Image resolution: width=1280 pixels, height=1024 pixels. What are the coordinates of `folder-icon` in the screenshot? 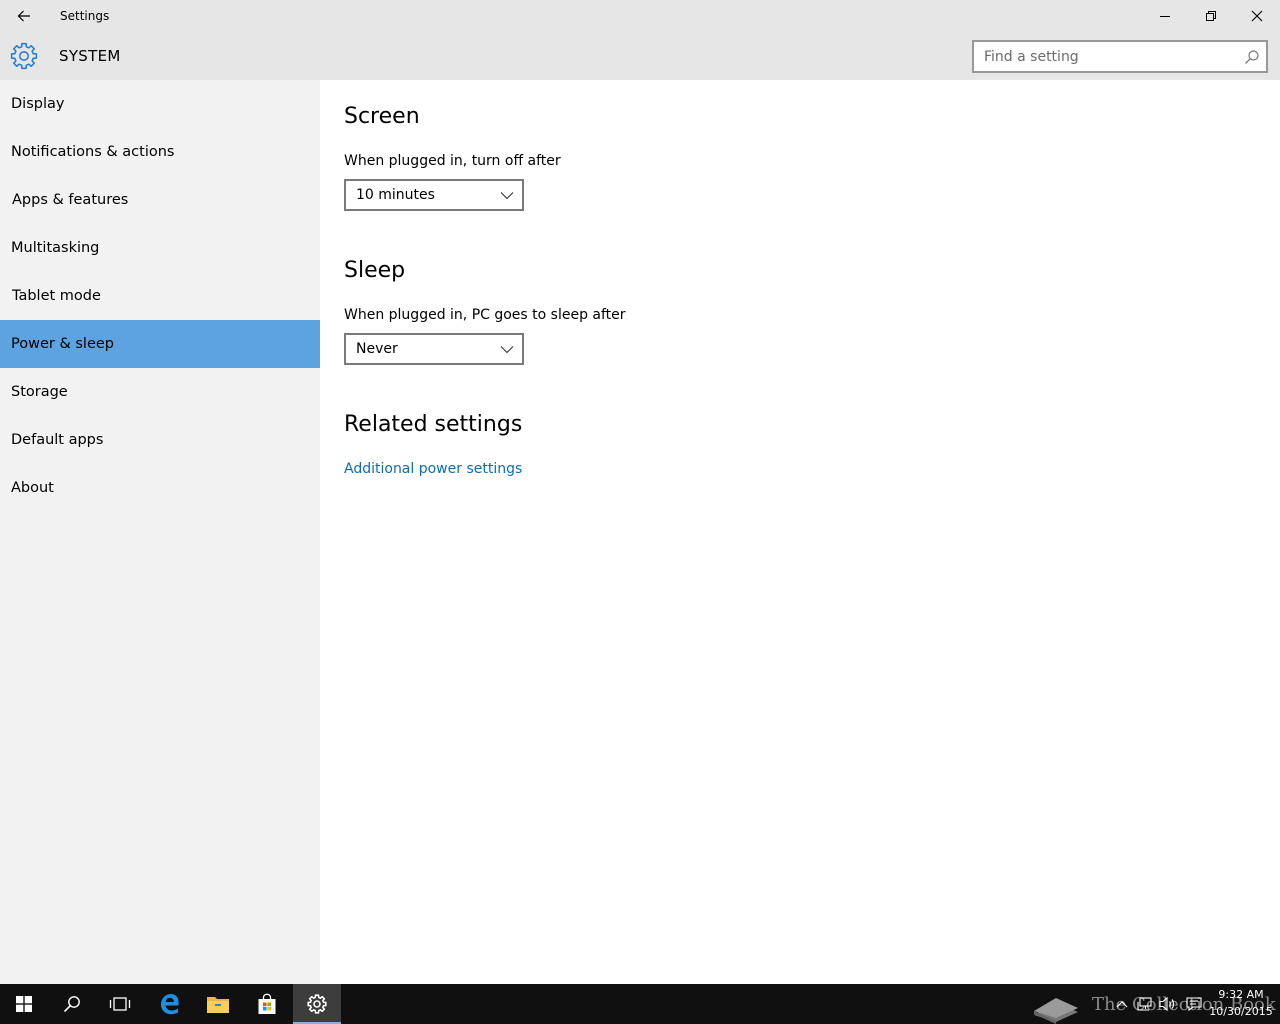 It's located at (218, 1005).